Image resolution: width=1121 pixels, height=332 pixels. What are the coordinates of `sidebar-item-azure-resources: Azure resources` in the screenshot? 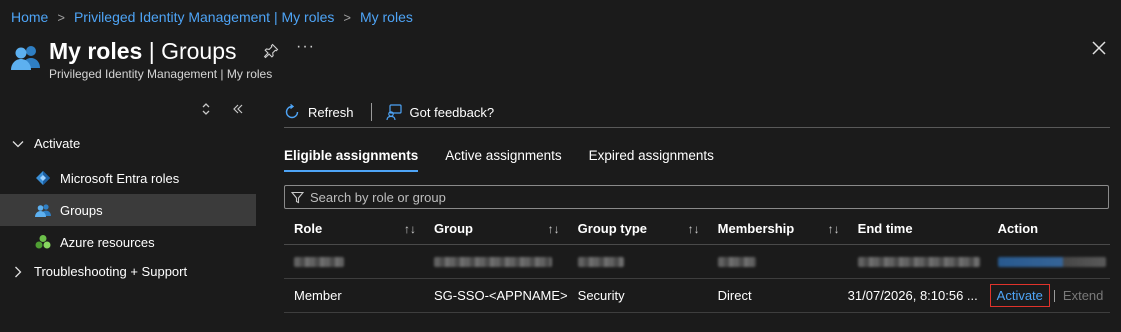 It's located at (128, 242).